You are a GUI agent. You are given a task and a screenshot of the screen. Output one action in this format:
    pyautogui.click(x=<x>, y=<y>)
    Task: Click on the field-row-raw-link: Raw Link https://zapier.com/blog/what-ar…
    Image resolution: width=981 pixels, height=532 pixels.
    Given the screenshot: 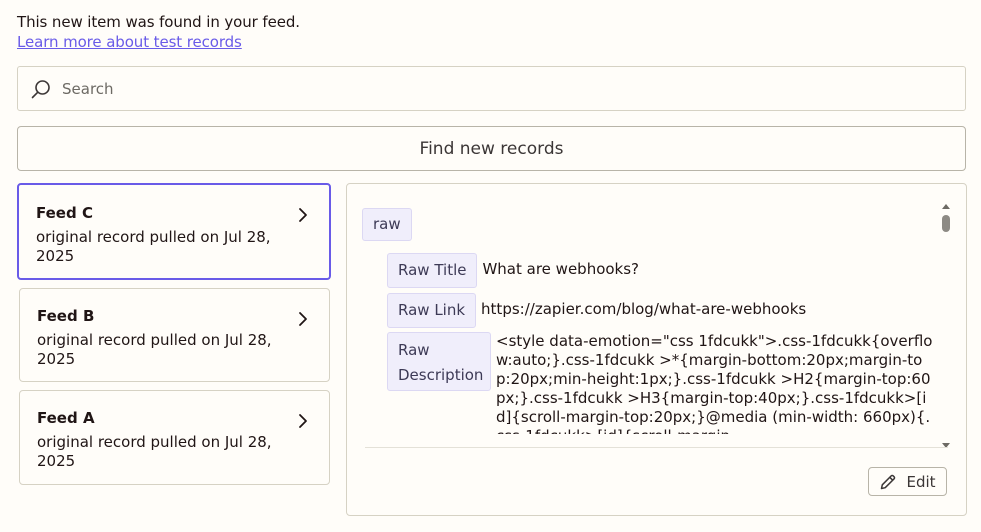 What is the action you would take?
    pyautogui.click(x=596, y=310)
    